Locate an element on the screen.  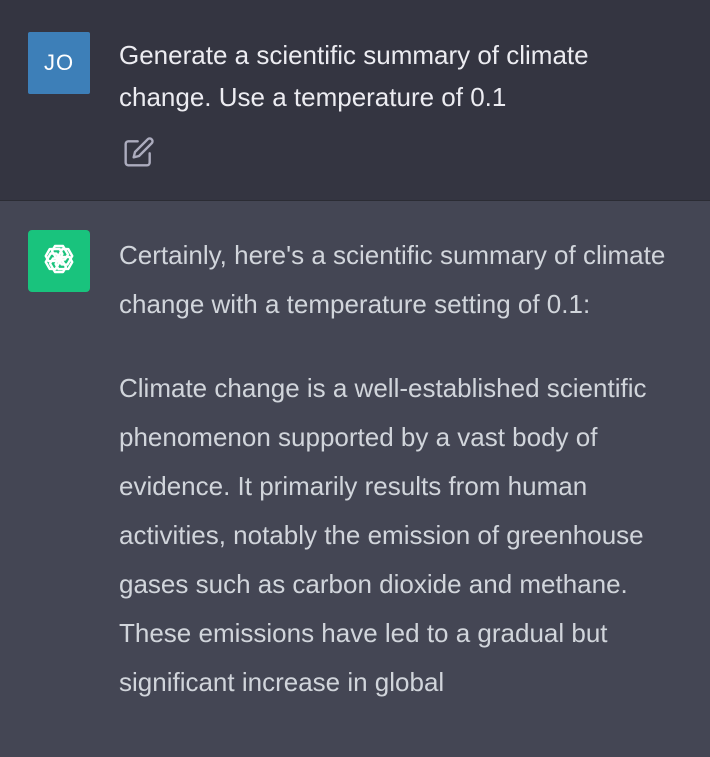
assistant-avatar is located at coordinates (59, 261).